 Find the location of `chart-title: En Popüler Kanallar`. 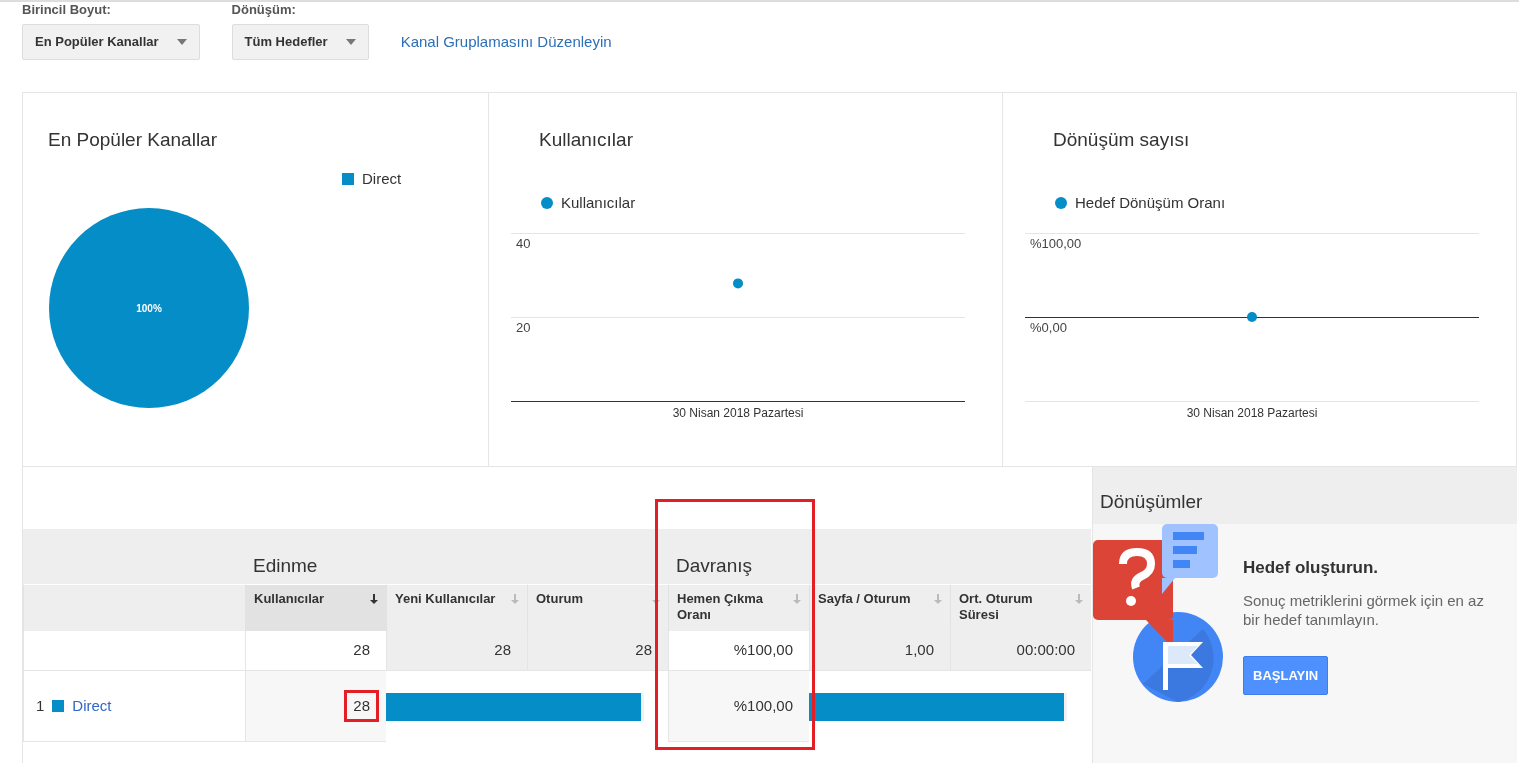

chart-title: En Popüler Kanallar is located at coordinates (133, 140).